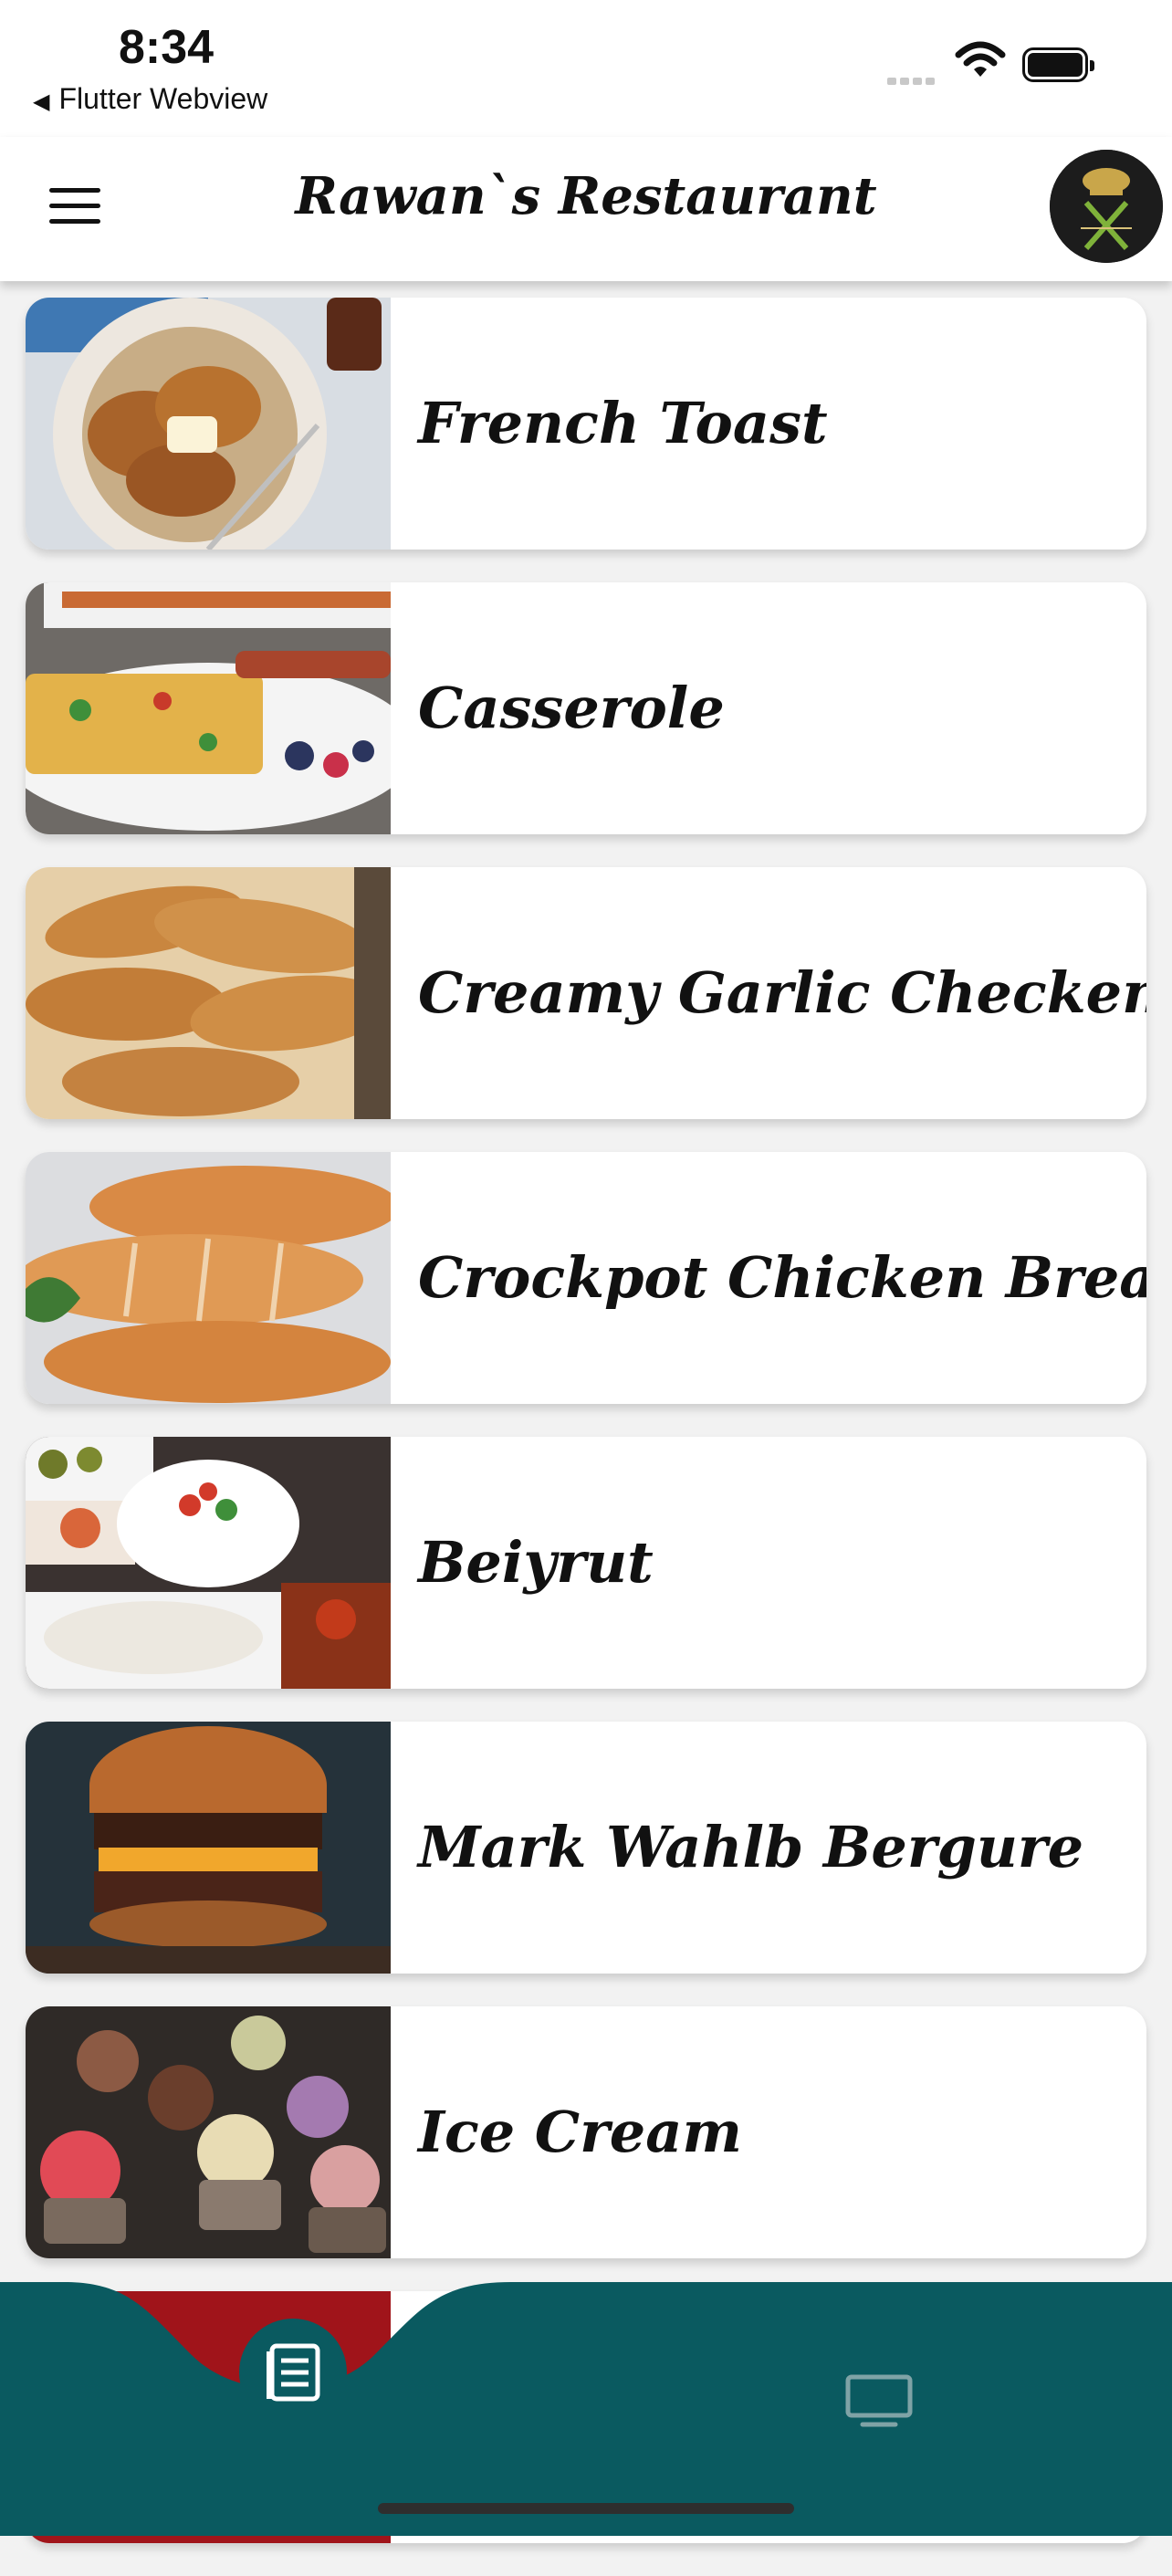 This screenshot has width=1172, height=2576. Describe the element at coordinates (782, 1278) in the screenshot. I see `menu-item-name: Crockpot Chicken Breasts` at that location.